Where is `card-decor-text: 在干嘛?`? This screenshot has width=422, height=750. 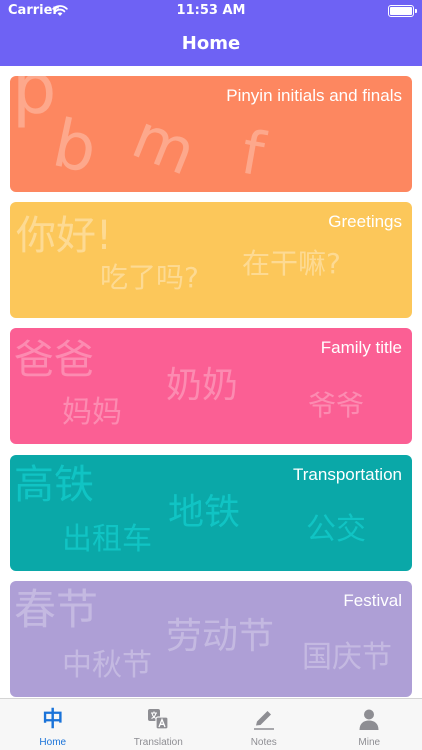
card-decor-text: 在干嘛? is located at coordinates (291, 263).